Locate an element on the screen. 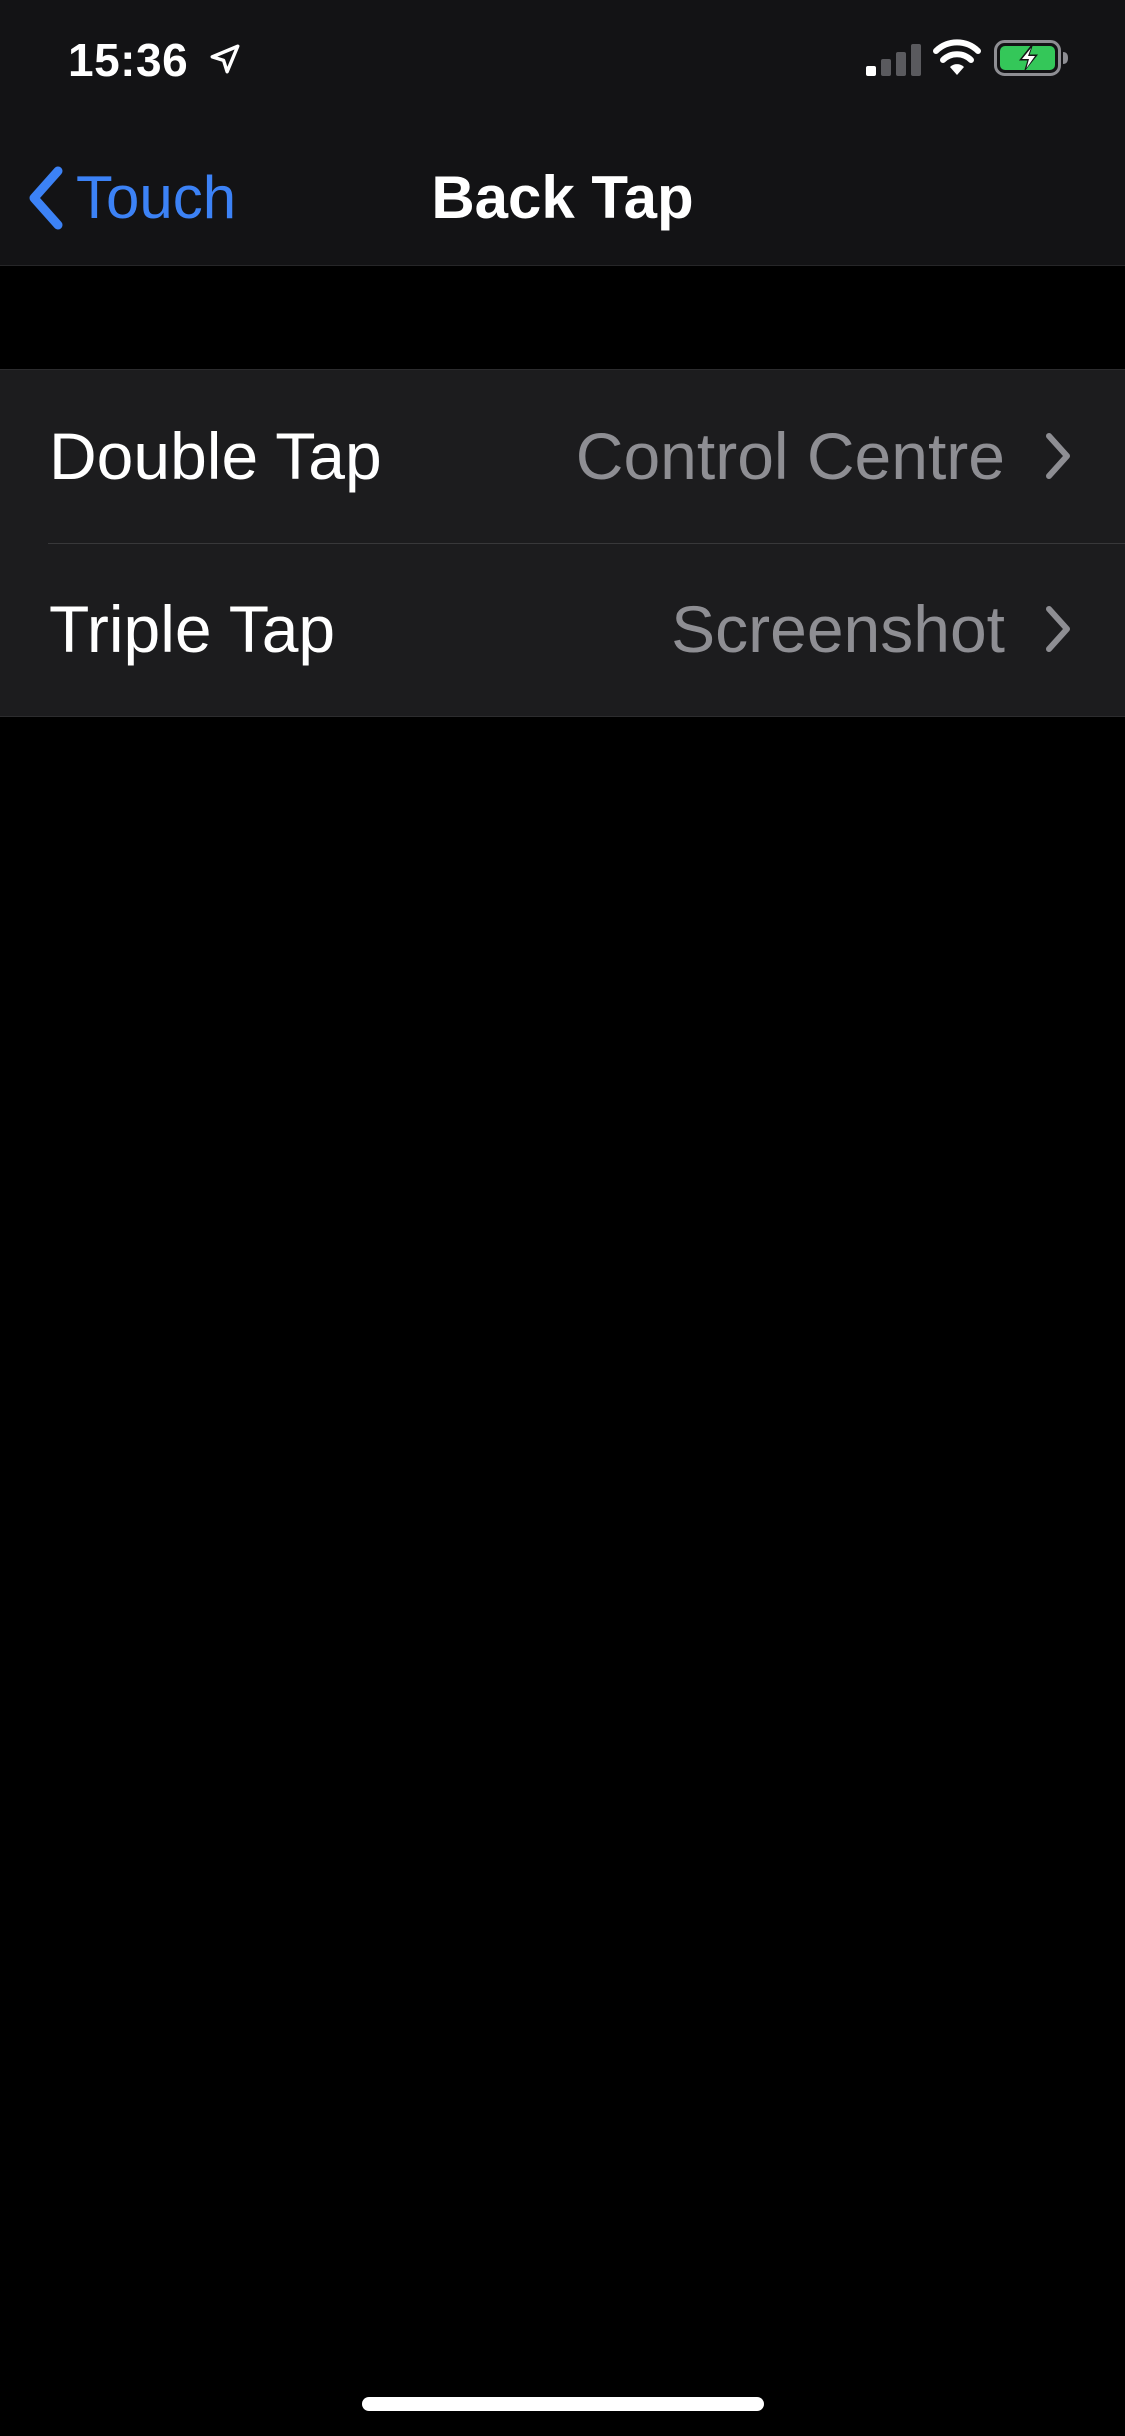 Image resolution: width=1125 pixels, height=2436 pixels. cellular-signal-icon is located at coordinates (893, 60).